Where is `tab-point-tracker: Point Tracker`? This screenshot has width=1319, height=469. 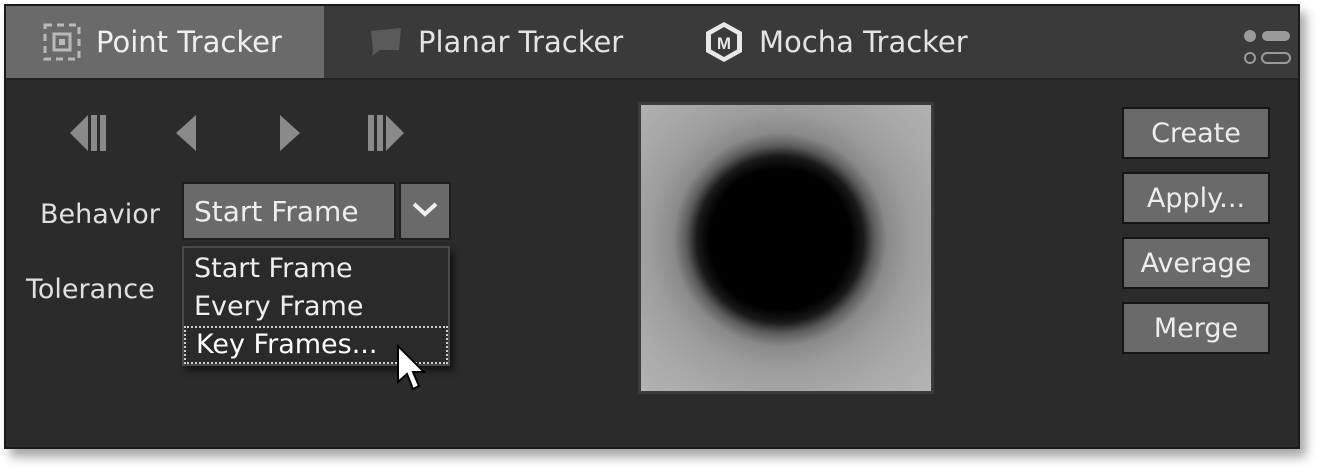
tab-point-tracker: Point Tracker is located at coordinates (165, 42).